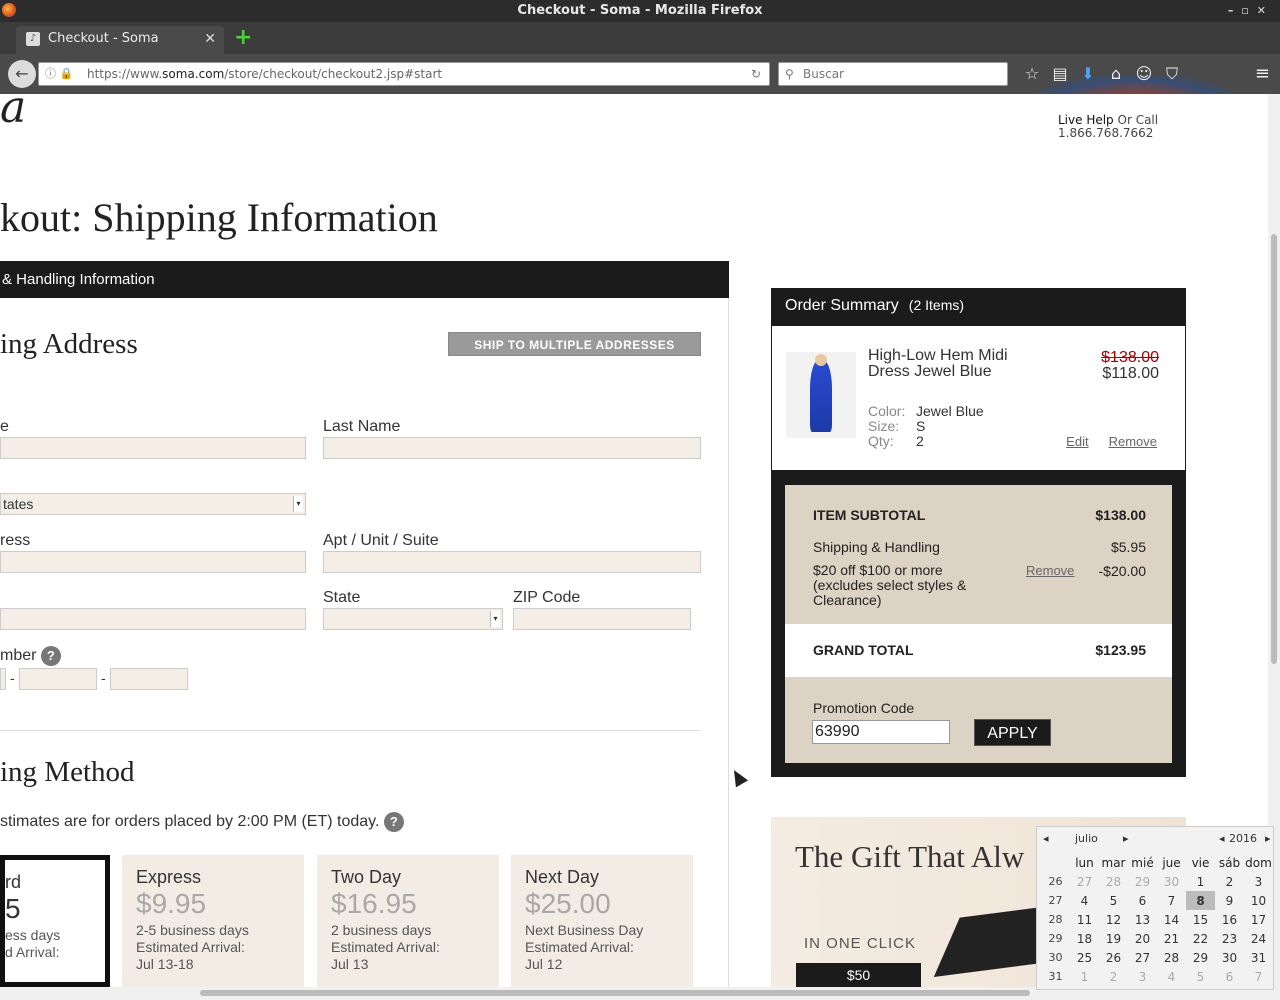  I want to click on hello-icon: ☺, so click(1144, 74).